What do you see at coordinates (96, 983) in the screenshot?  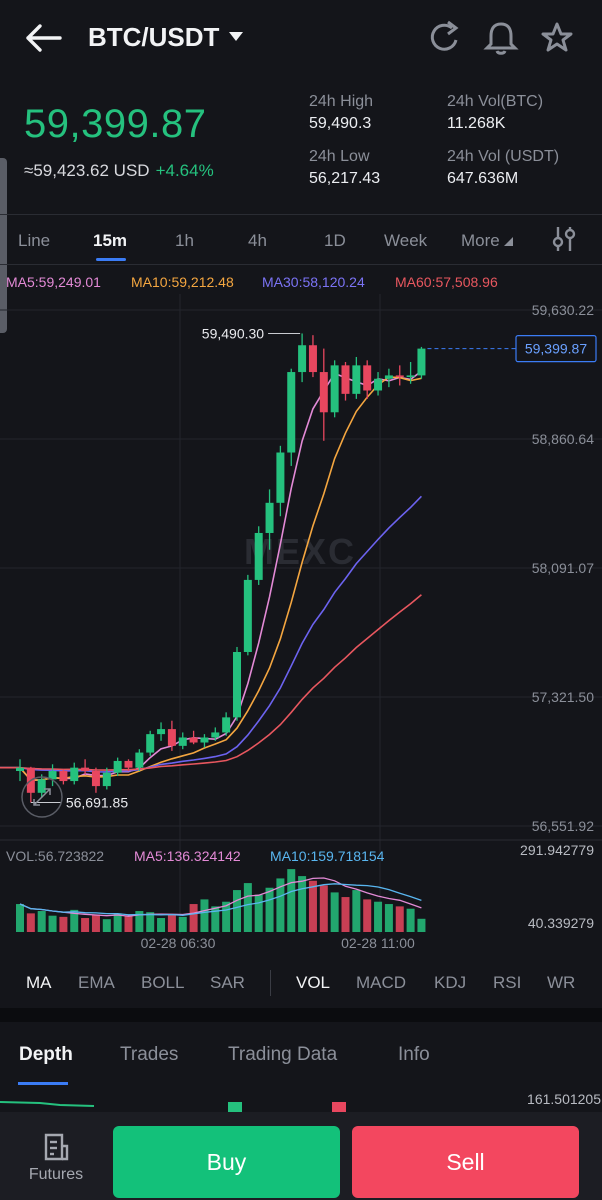 I see `indicator-ema: EMA` at bounding box center [96, 983].